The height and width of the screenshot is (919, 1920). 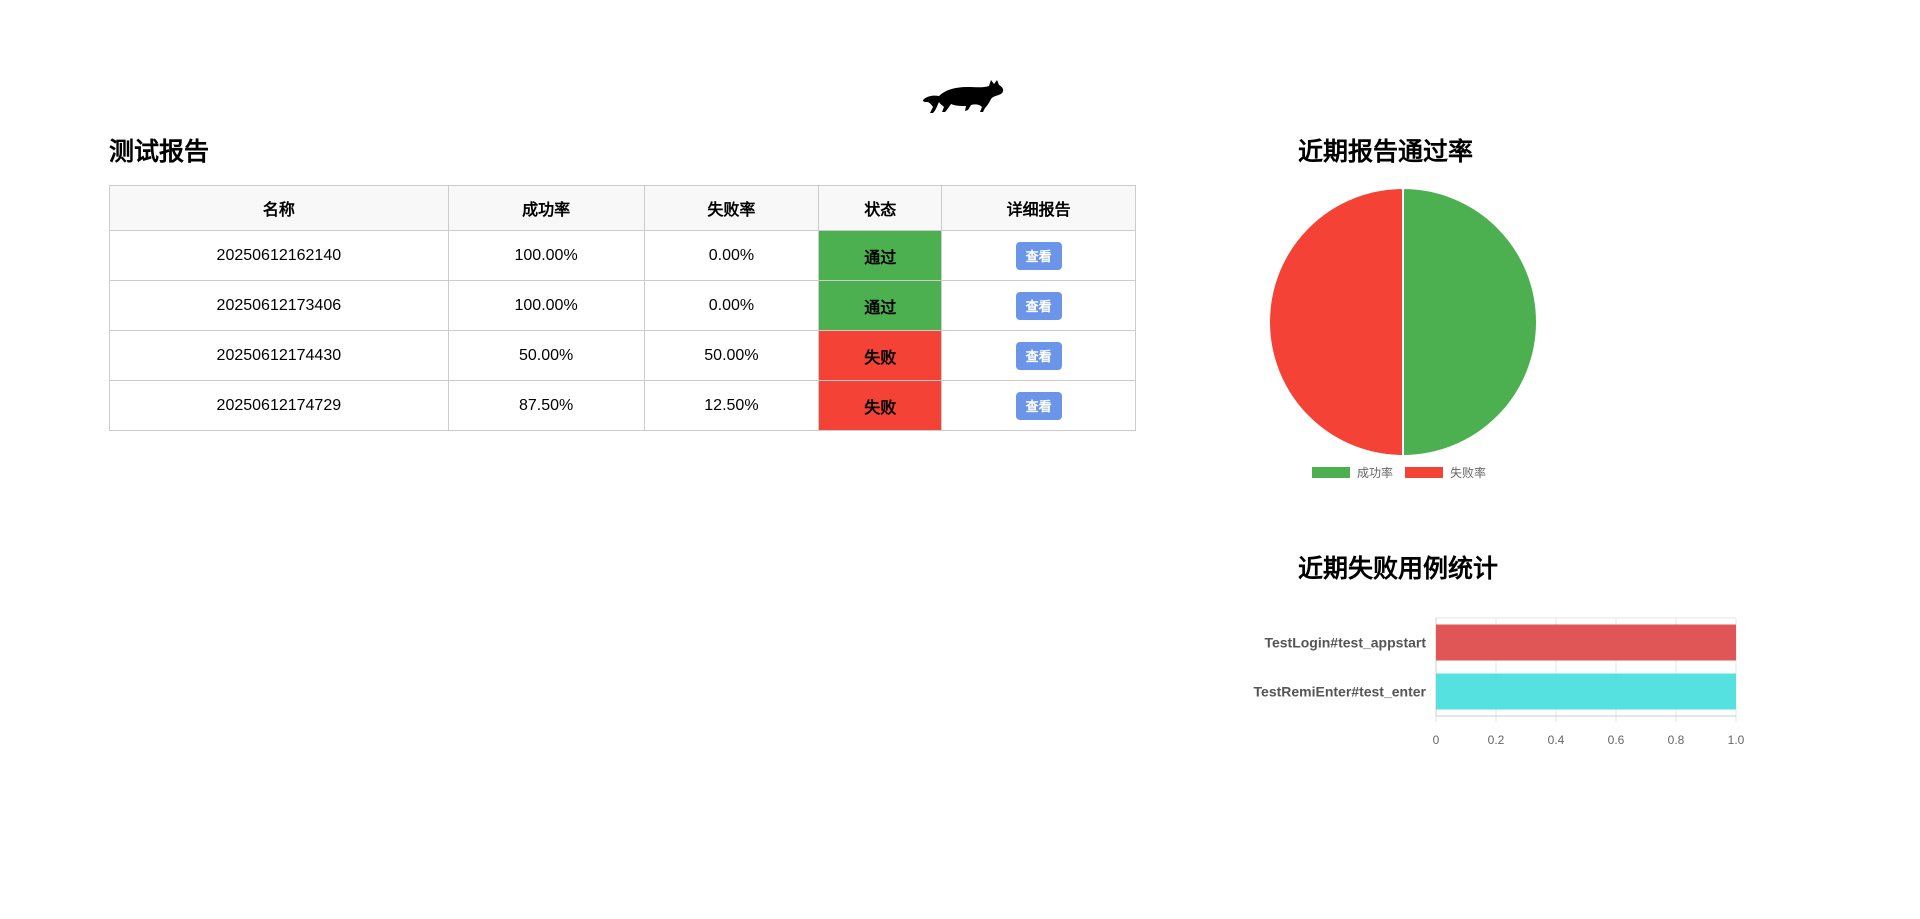 What do you see at coordinates (1616, 740) in the screenshot?
I see `x-tick-label: 0.6` at bounding box center [1616, 740].